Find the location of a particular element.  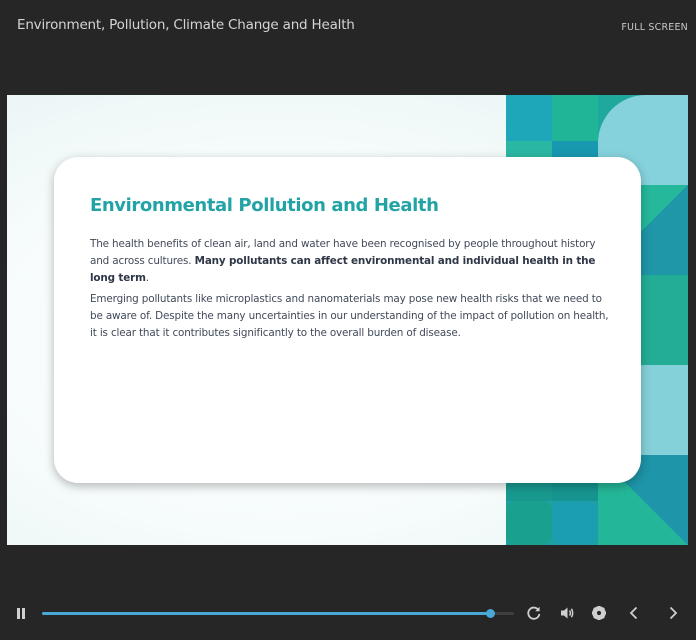

player-controls is located at coordinates (348, 615).